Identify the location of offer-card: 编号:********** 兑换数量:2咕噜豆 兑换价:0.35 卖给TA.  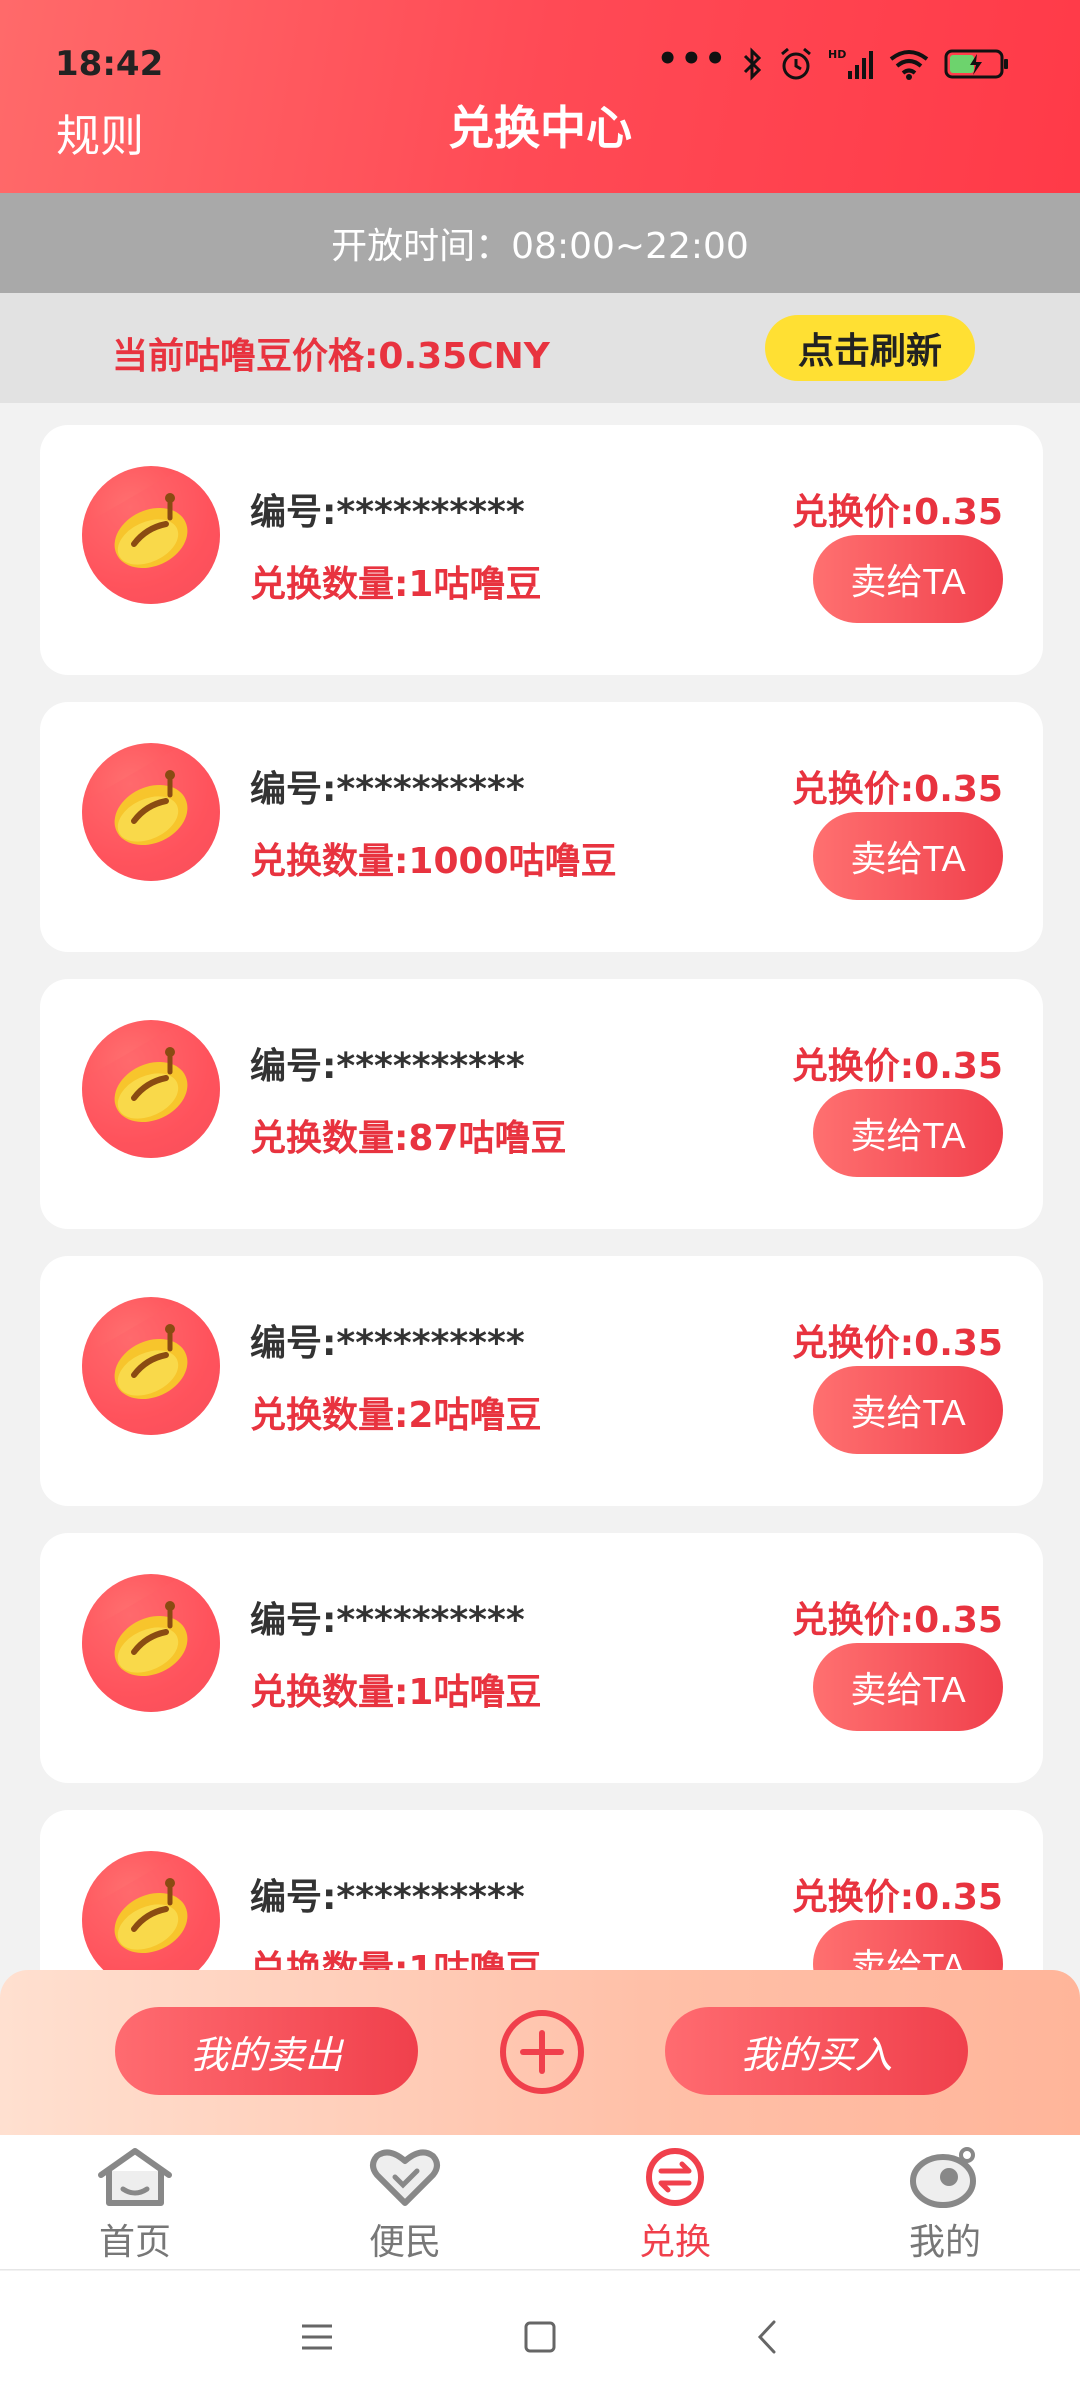
(541, 1381).